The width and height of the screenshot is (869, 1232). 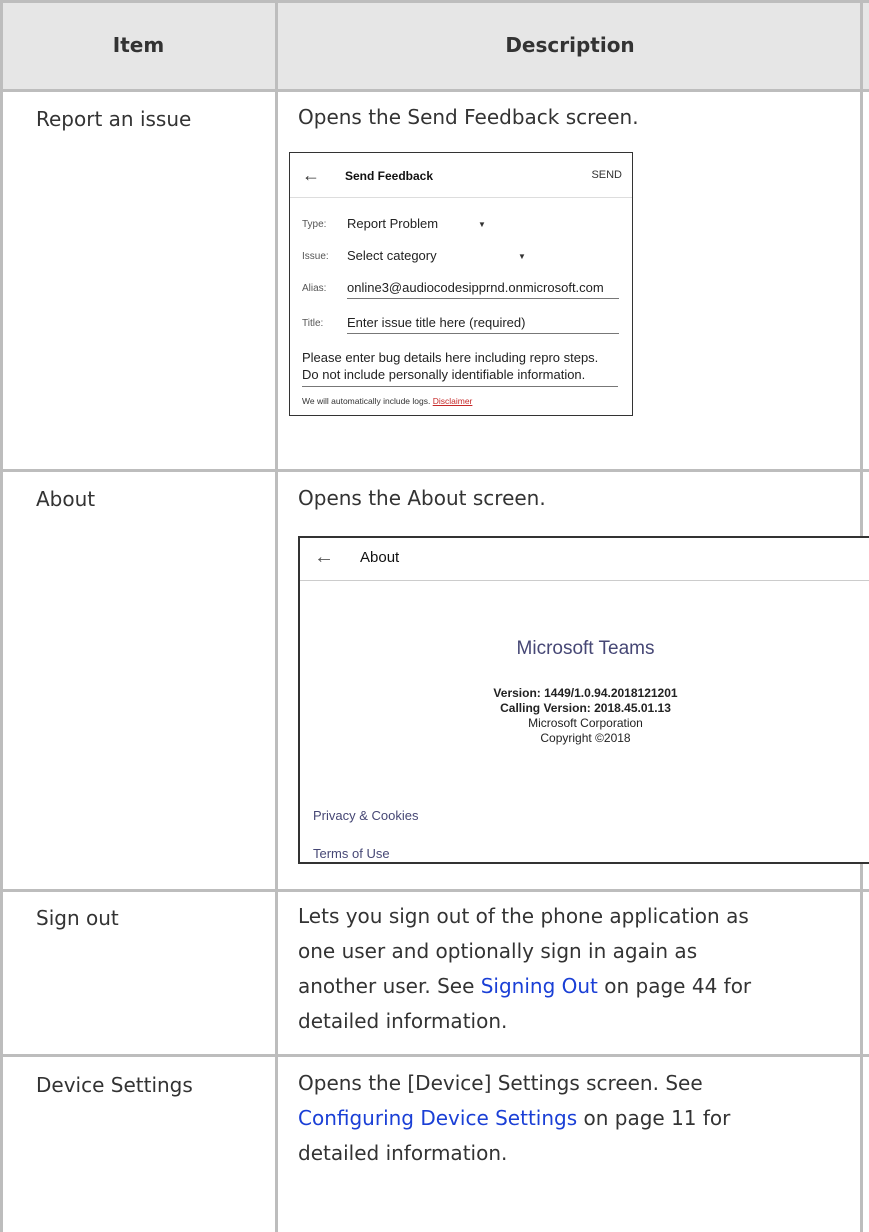 What do you see at coordinates (452, 401) in the screenshot?
I see `disclaimer-link: Disclaimer` at bounding box center [452, 401].